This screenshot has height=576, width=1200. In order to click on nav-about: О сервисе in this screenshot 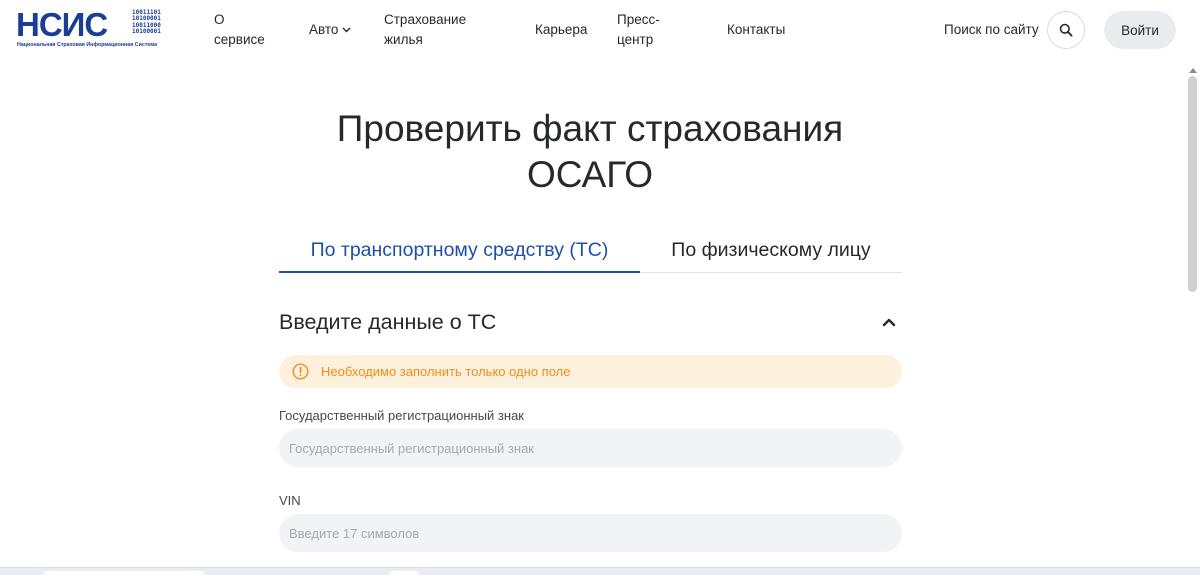, I will do `click(244, 30)`.